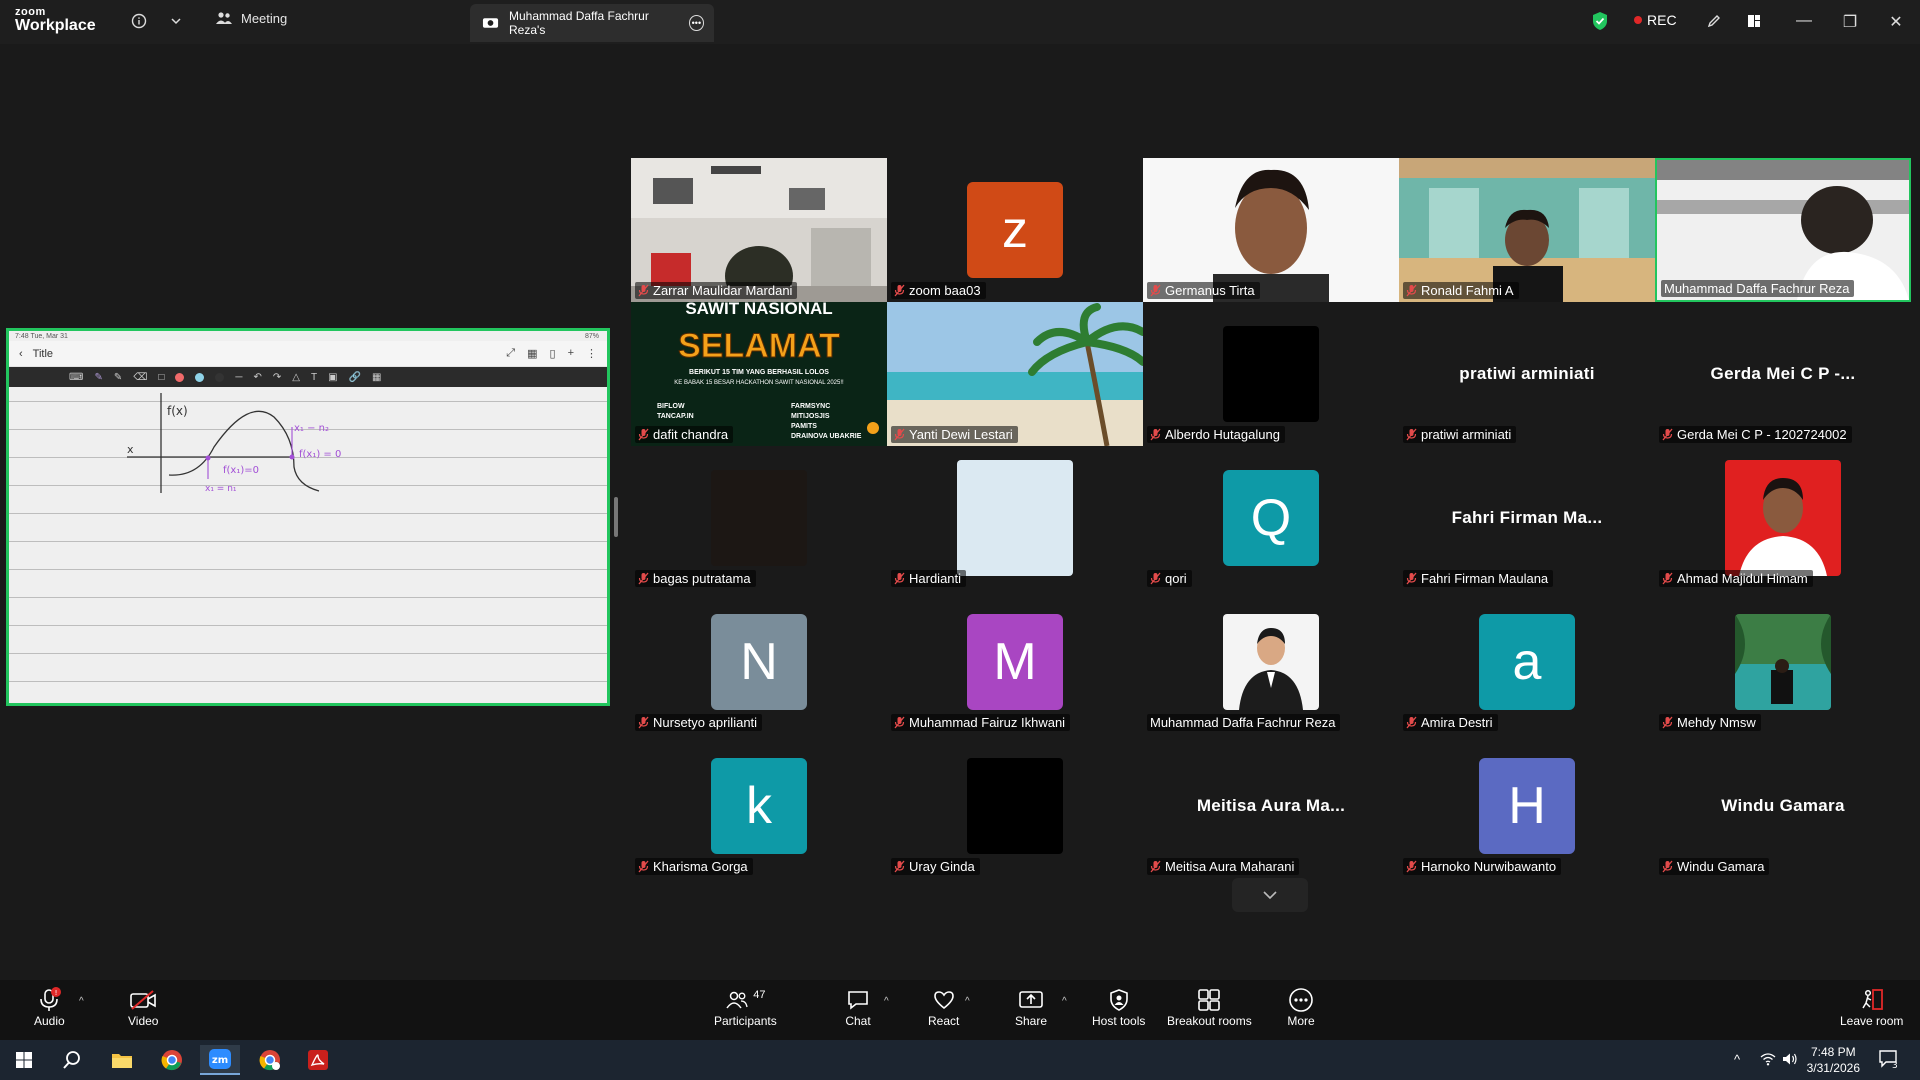 This screenshot has width=1920, height=1080. Describe the element at coordinates (251, 18) in the screenshot. I see `meeting-button: Meeting` at that location.